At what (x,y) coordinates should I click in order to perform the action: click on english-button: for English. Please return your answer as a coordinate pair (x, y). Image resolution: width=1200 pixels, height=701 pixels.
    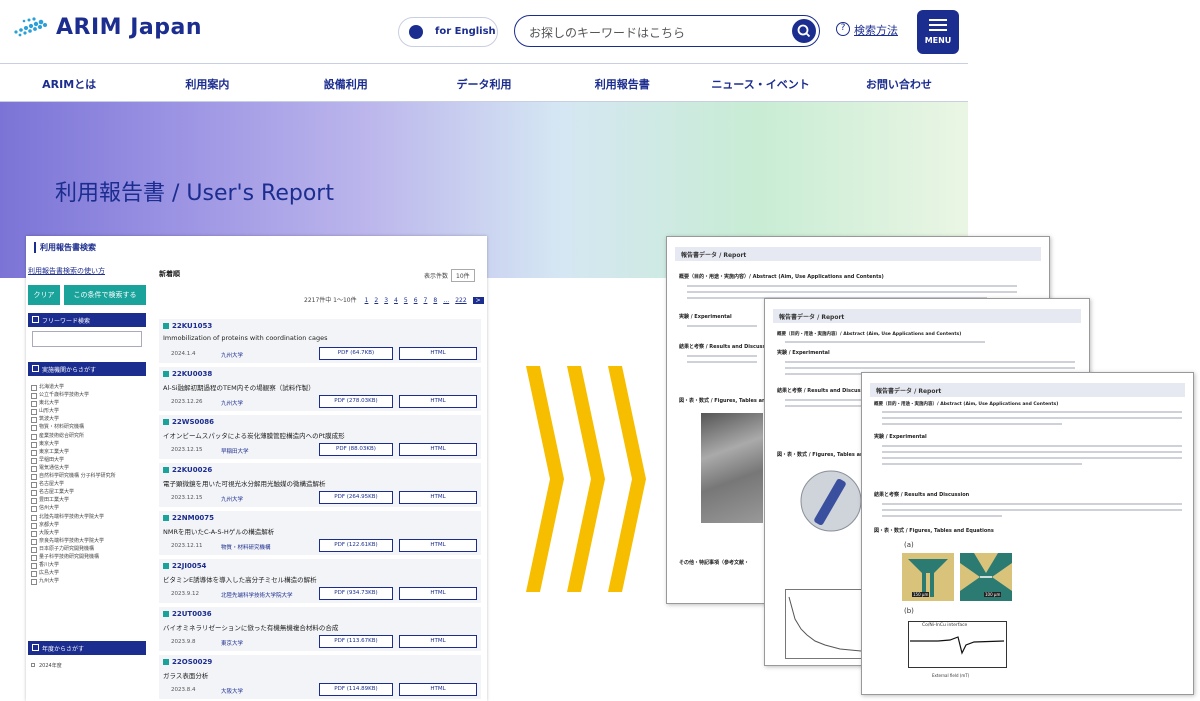
    Looking at the image, I should click on (448, 32).